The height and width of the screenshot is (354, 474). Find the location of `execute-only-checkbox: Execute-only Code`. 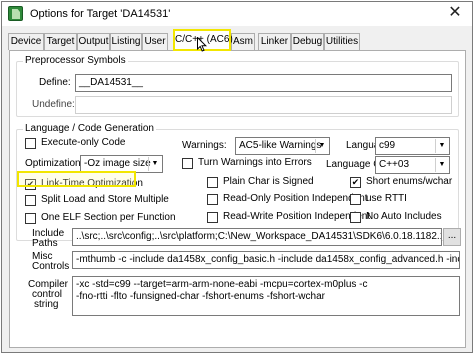

execute-only-checkbox: Execute-only Code is located at coordinates (85, 144).